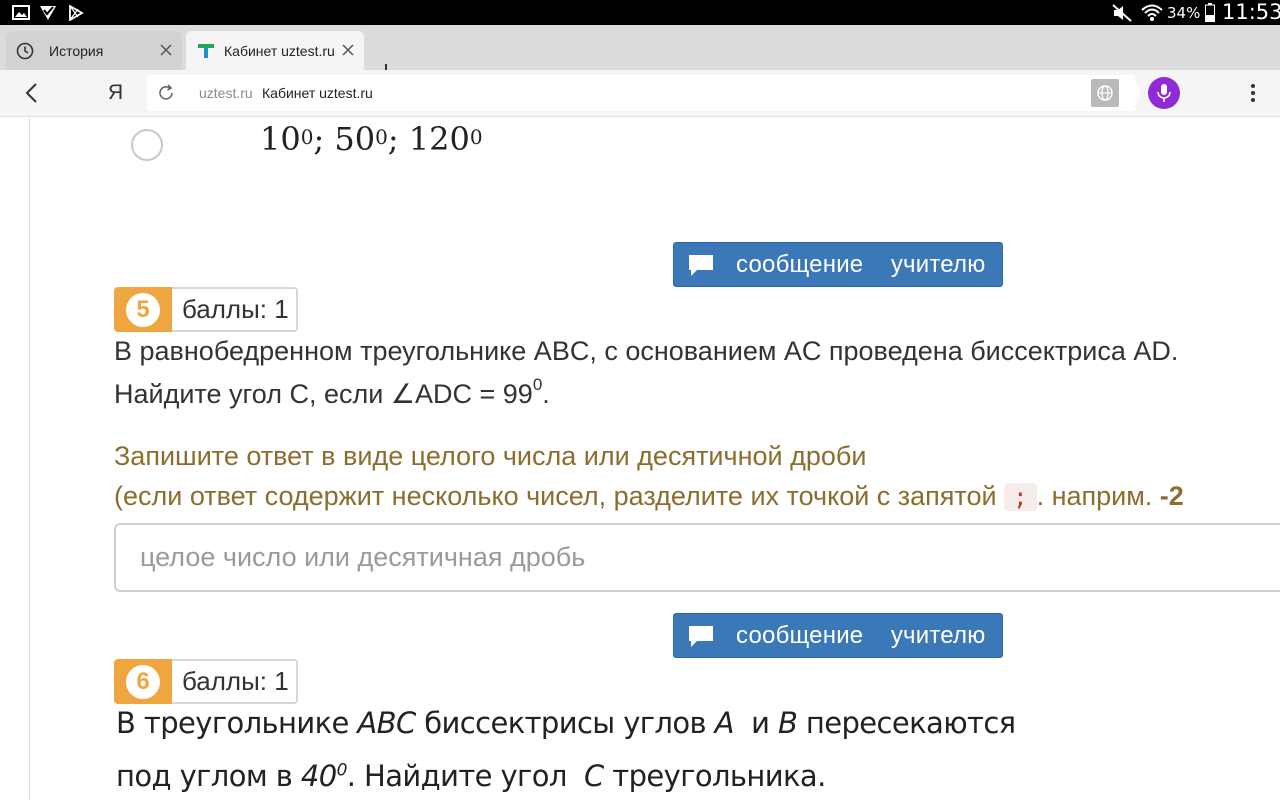 The width and height of the screenshot is (1280, 800). I want to click on play-store-icon, so click(76, 12).